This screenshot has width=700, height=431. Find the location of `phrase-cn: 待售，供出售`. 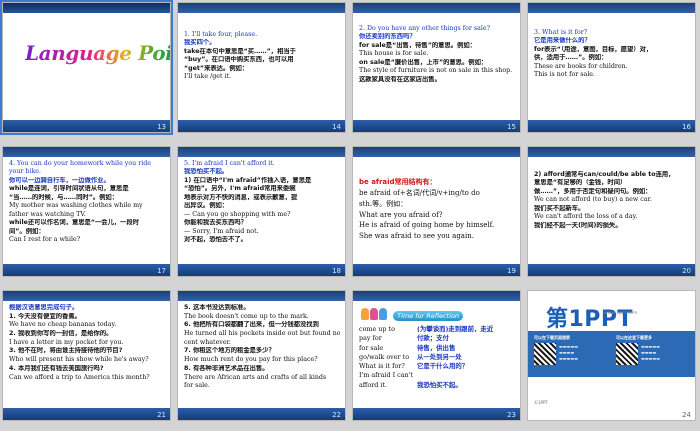

phrase-cn: 待售，供出售 is located at coordinates (436, 347).